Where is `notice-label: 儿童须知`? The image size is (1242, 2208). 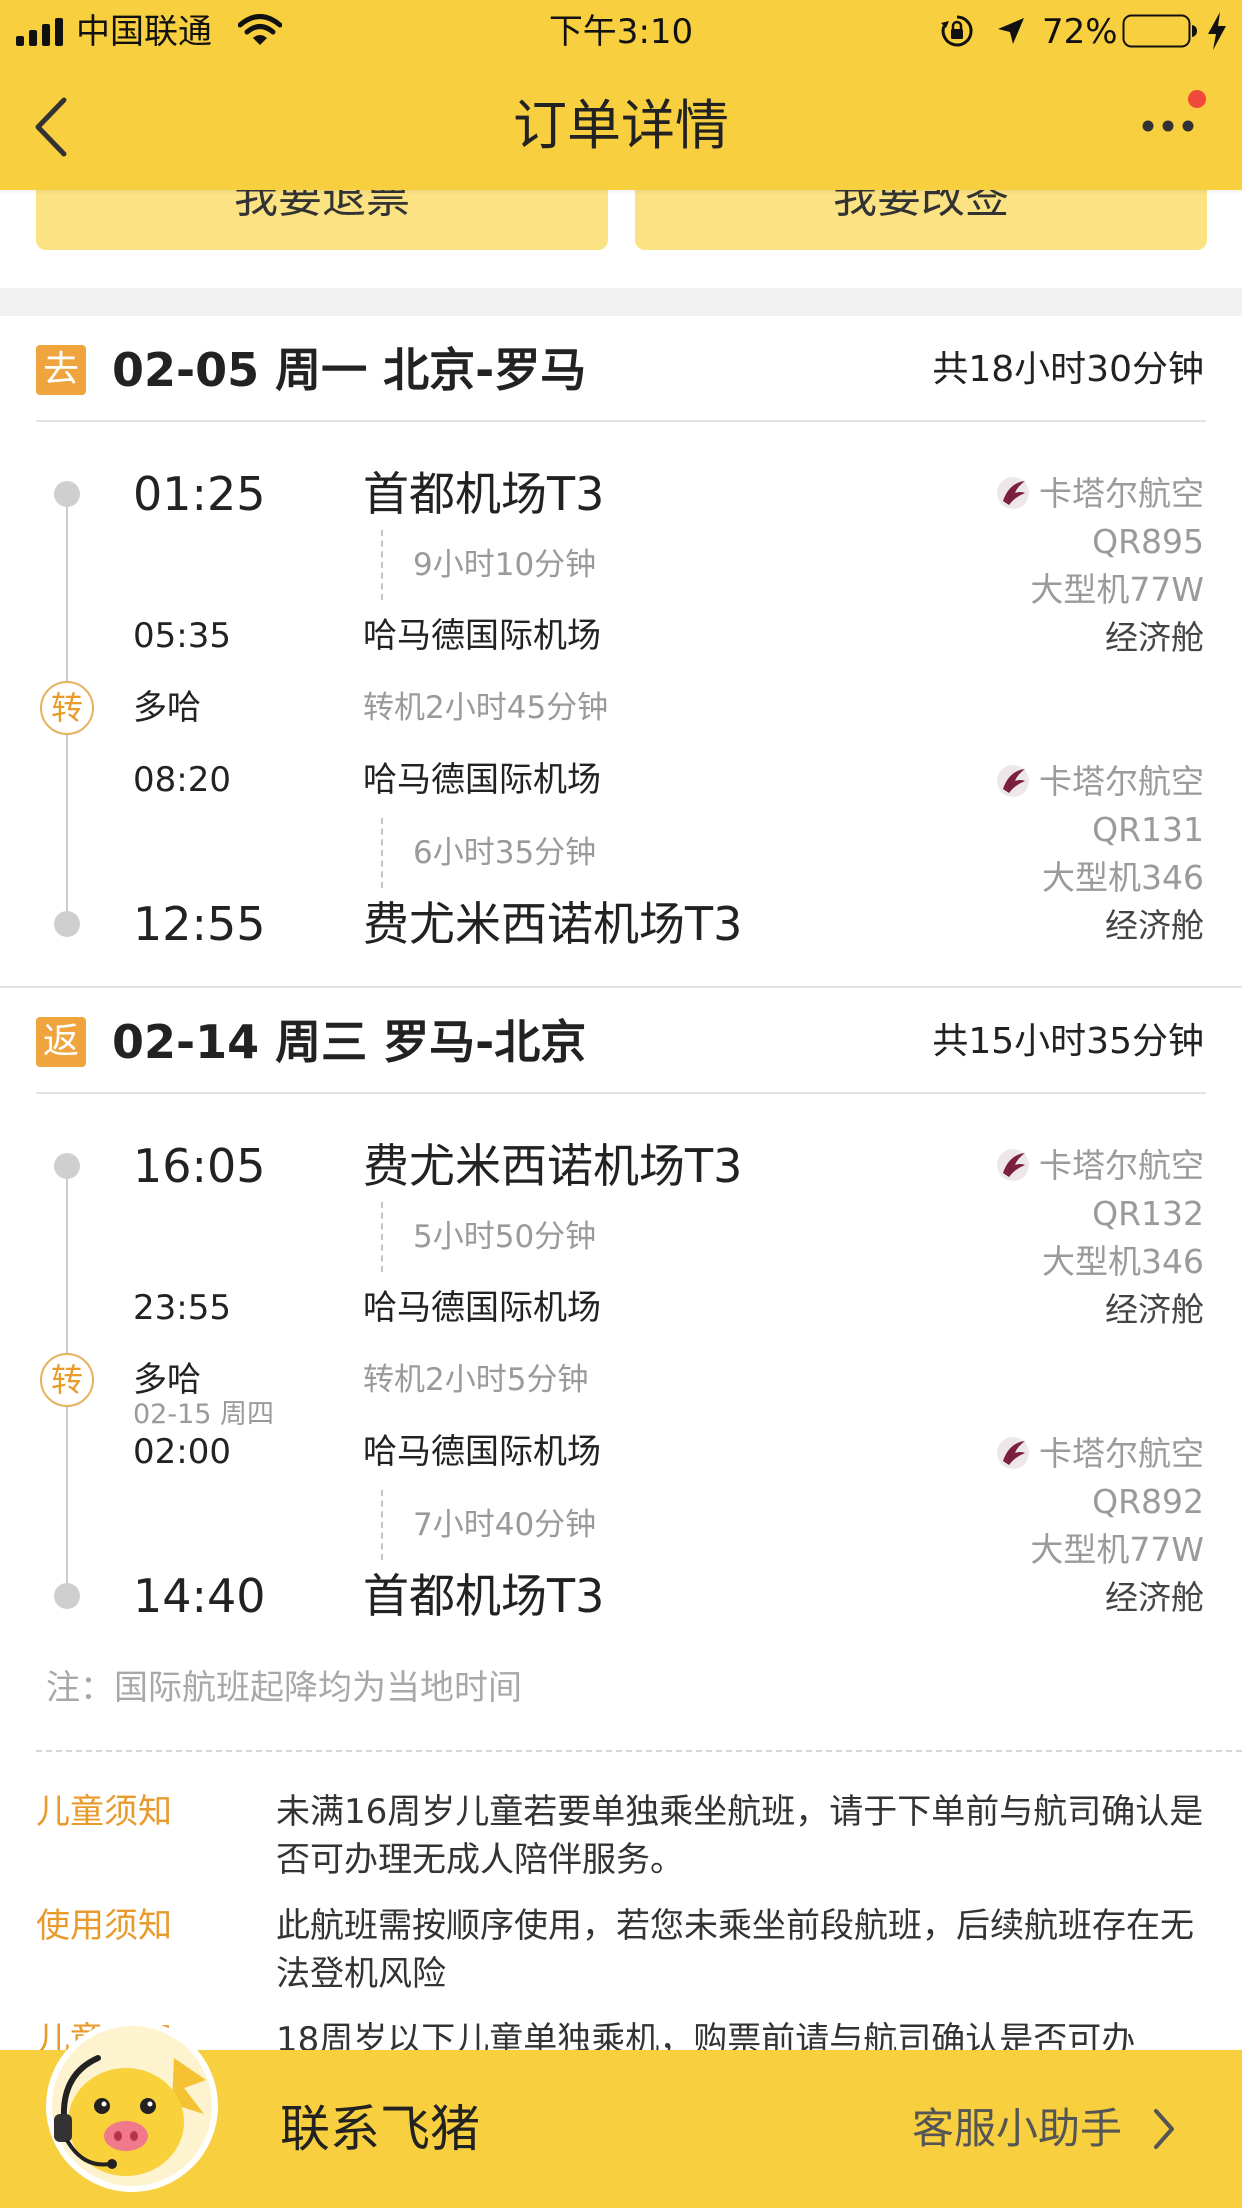
notice-label: 儿童须知 is located at coordinates (104, 1812).